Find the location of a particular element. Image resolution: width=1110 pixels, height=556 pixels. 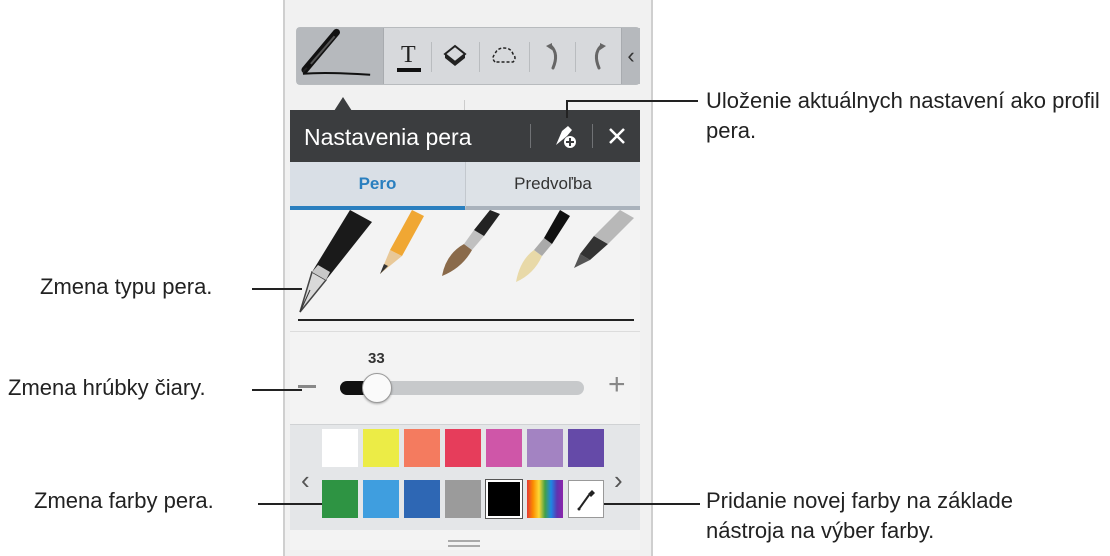

text-tool-button: T is located at coordinates (409, 56).